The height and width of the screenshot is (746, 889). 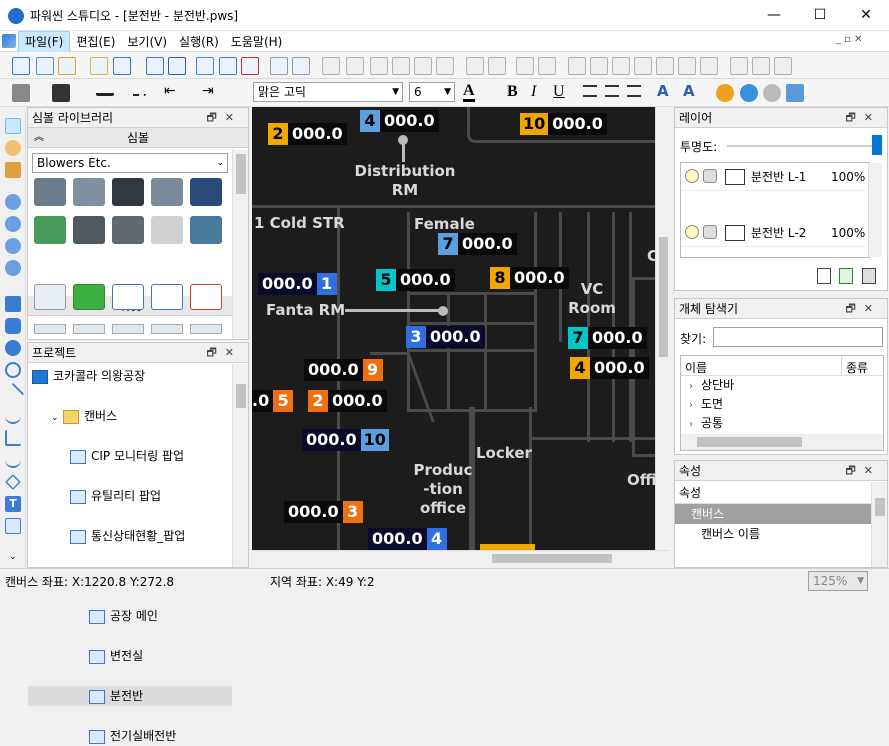 I want to click on power-tag: 000.0 1, so click(x=297, y=284).